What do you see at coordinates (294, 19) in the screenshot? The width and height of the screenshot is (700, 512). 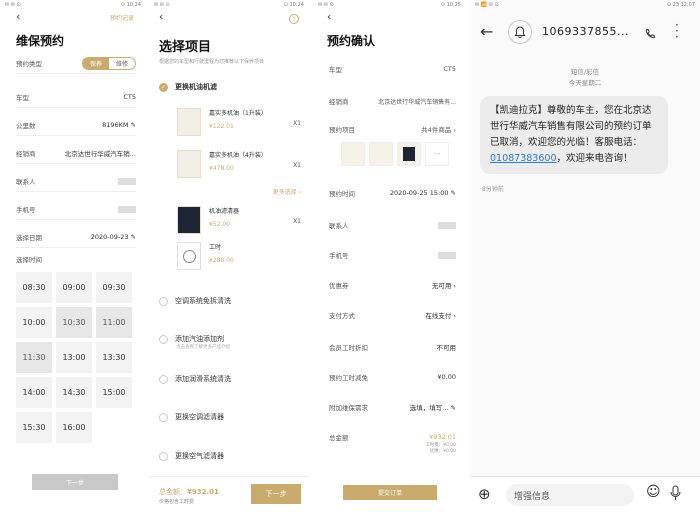 I see `help-icon: ?` at bounding box center [294, 19].